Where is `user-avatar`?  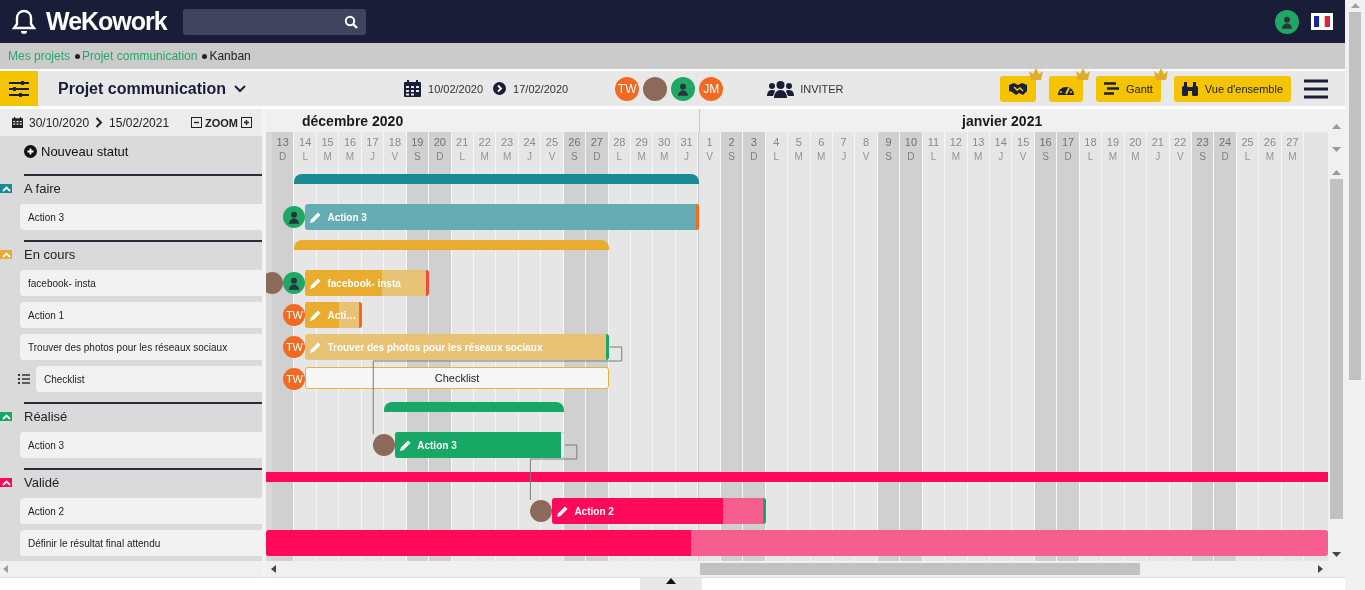
user-avatar is located at coordinates (1287, 21).